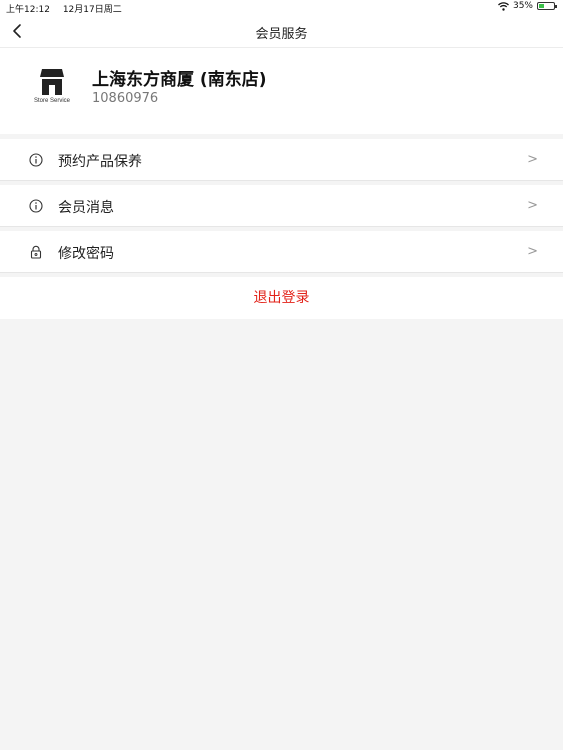 This screenshot has width=563, height=750. I want to click on nav-bar: 会员服务, so click(281, 31).